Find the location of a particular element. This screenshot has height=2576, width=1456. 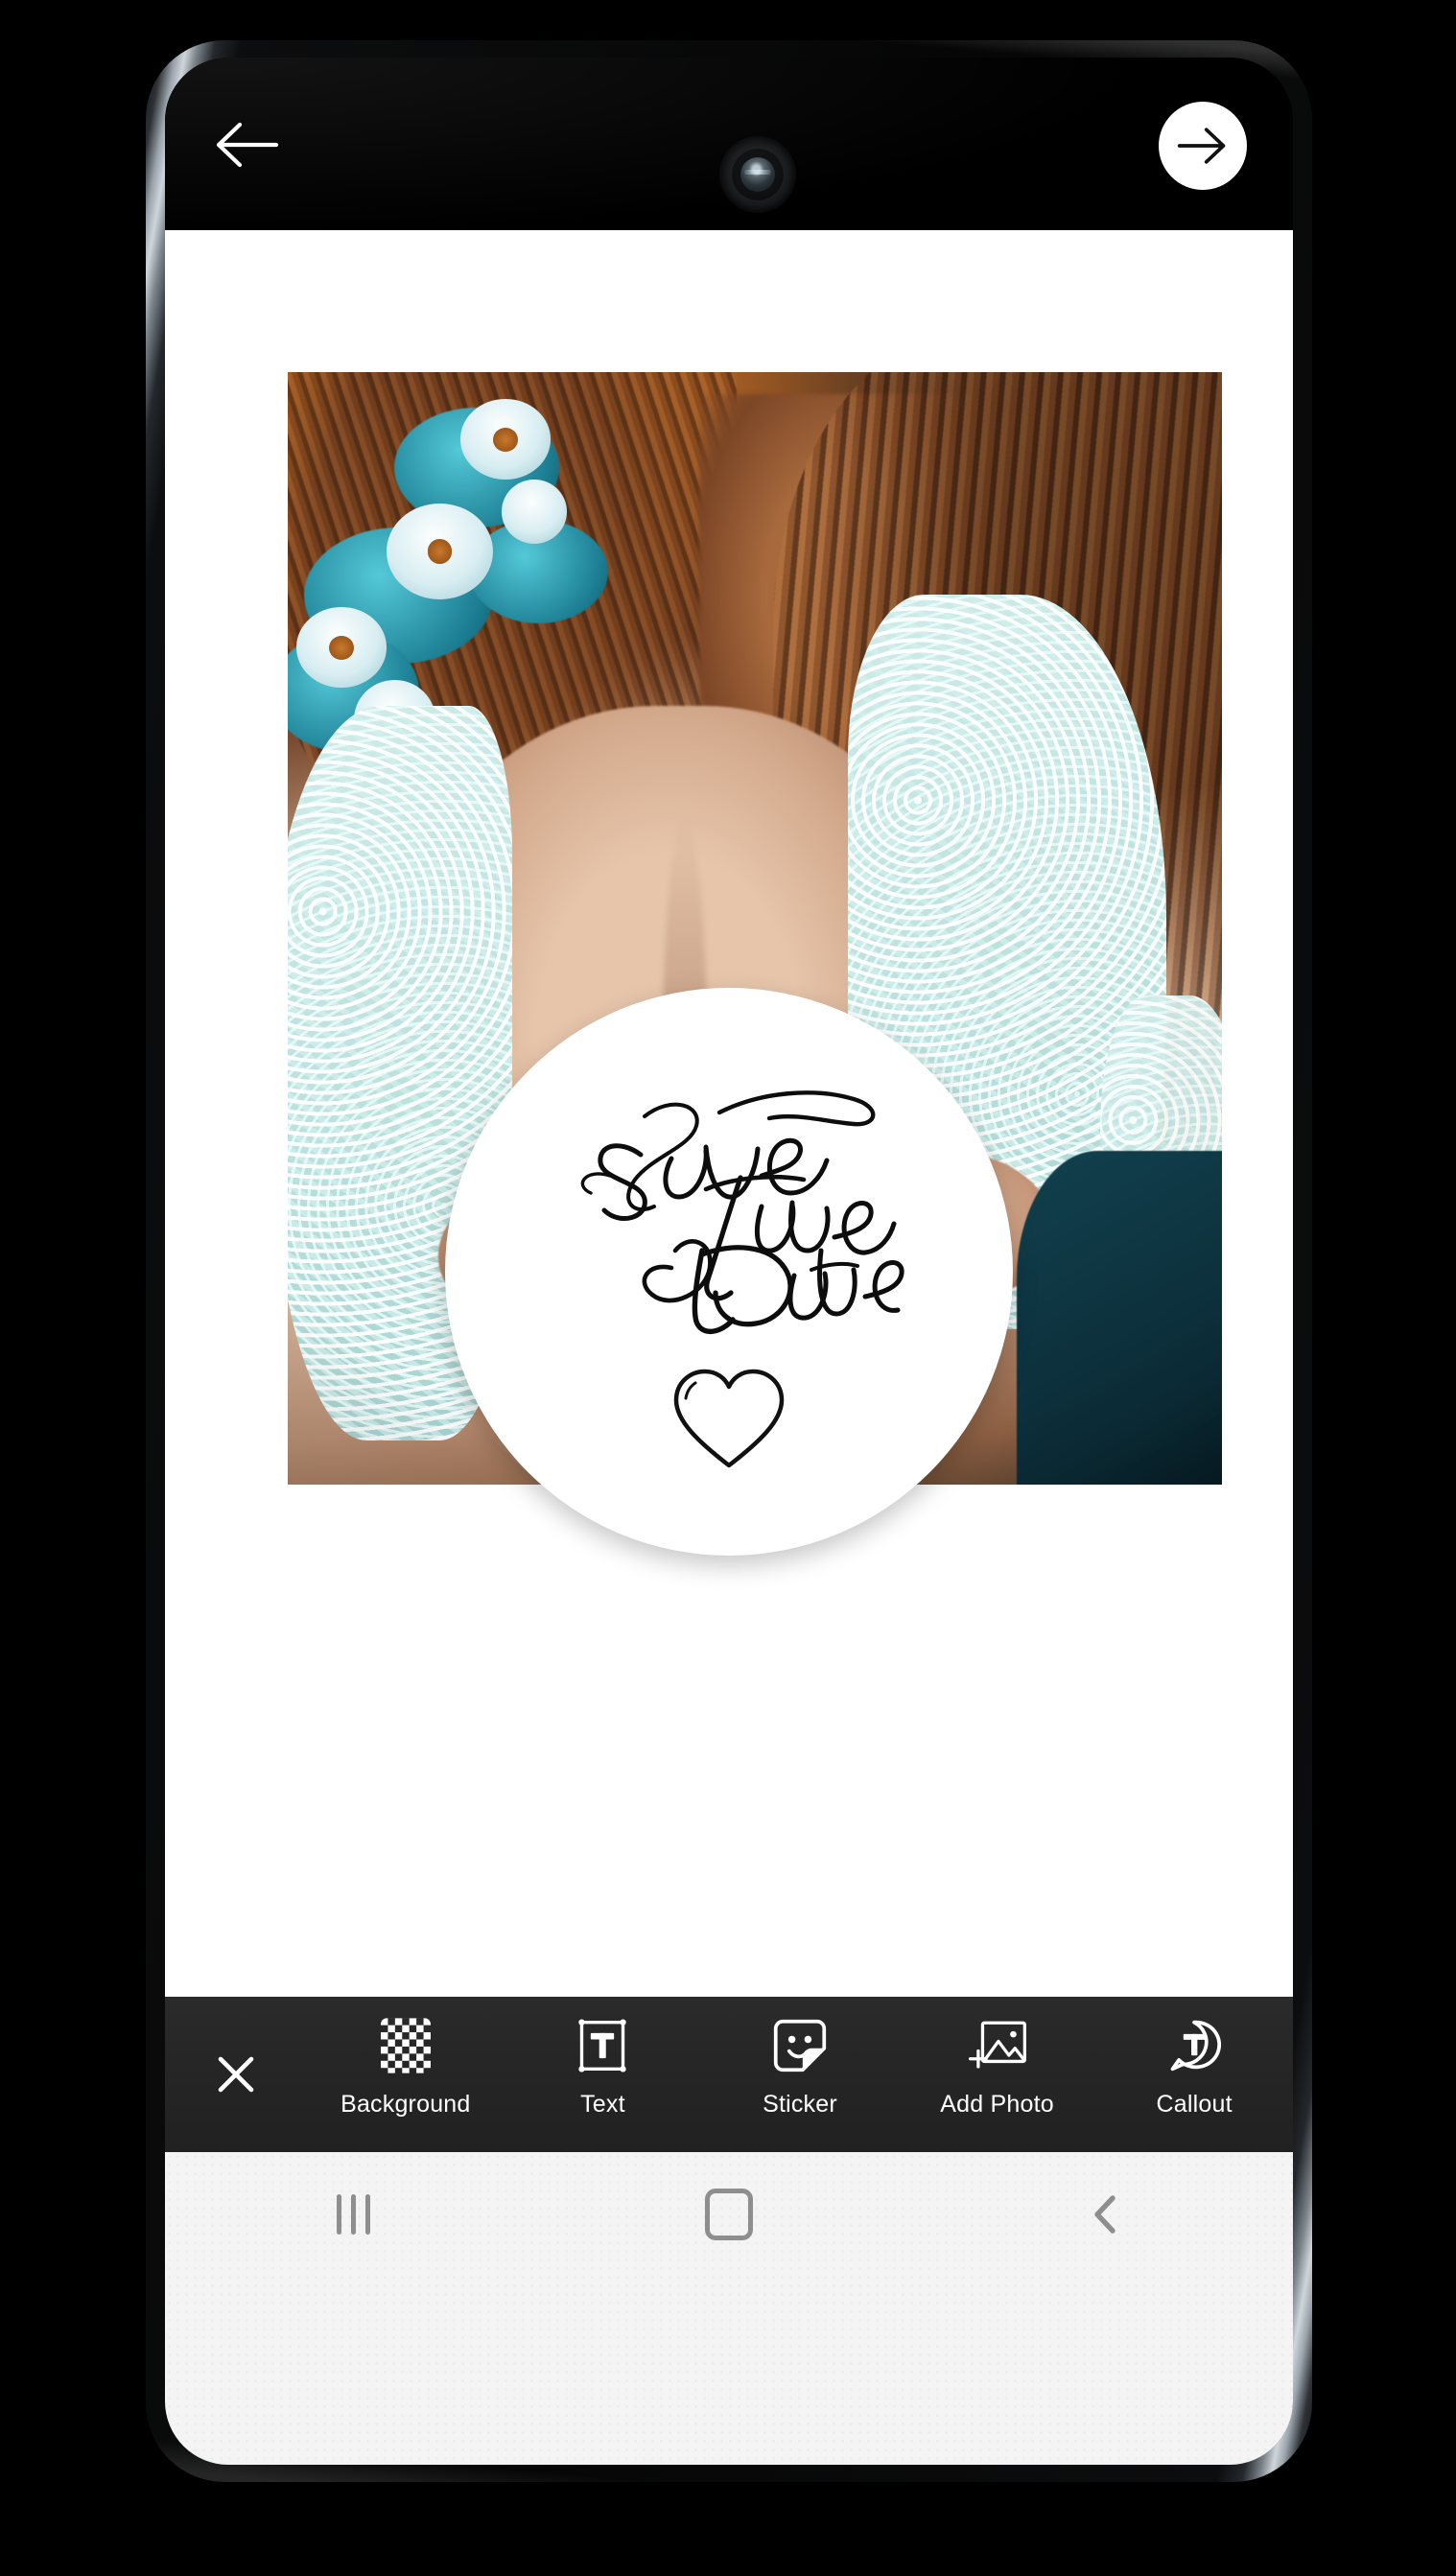

close-button is located at coordinates (236, 2074).